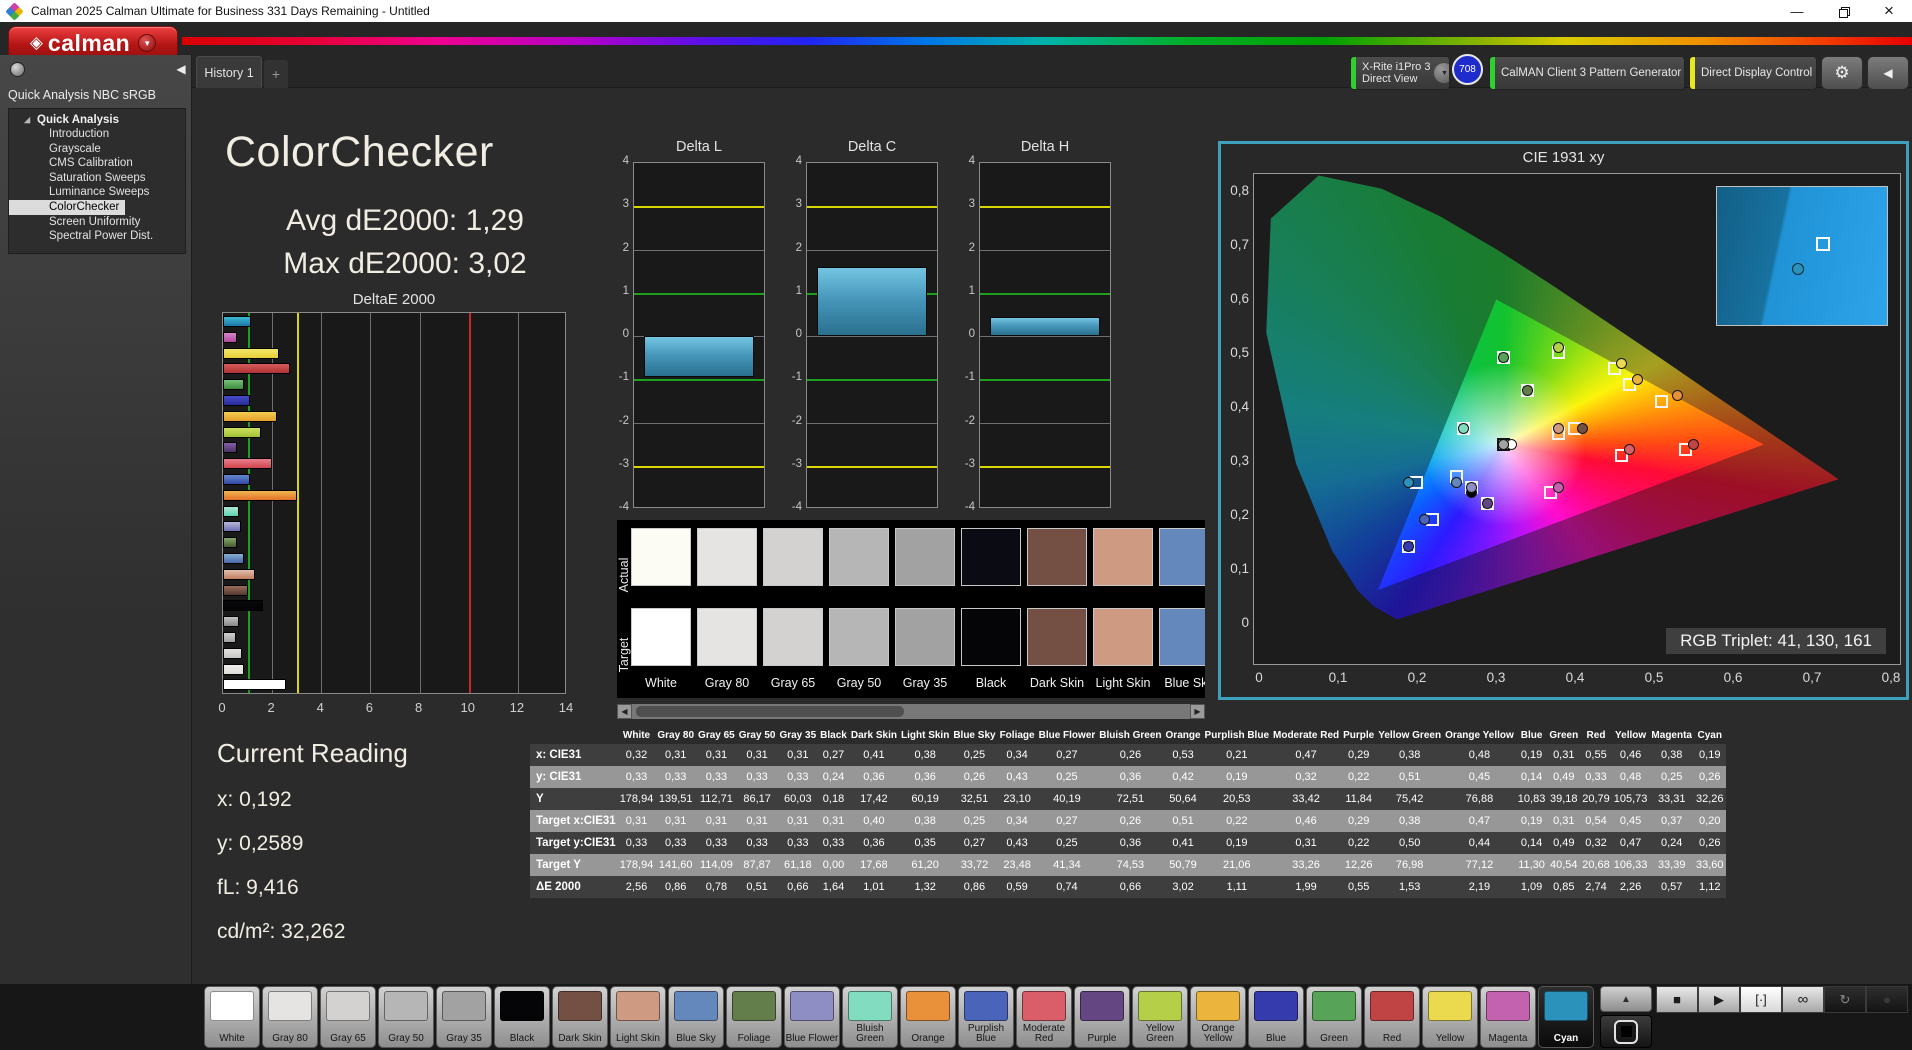  I want to click on patch-button-blue: Blue, so click(1276, 1017).